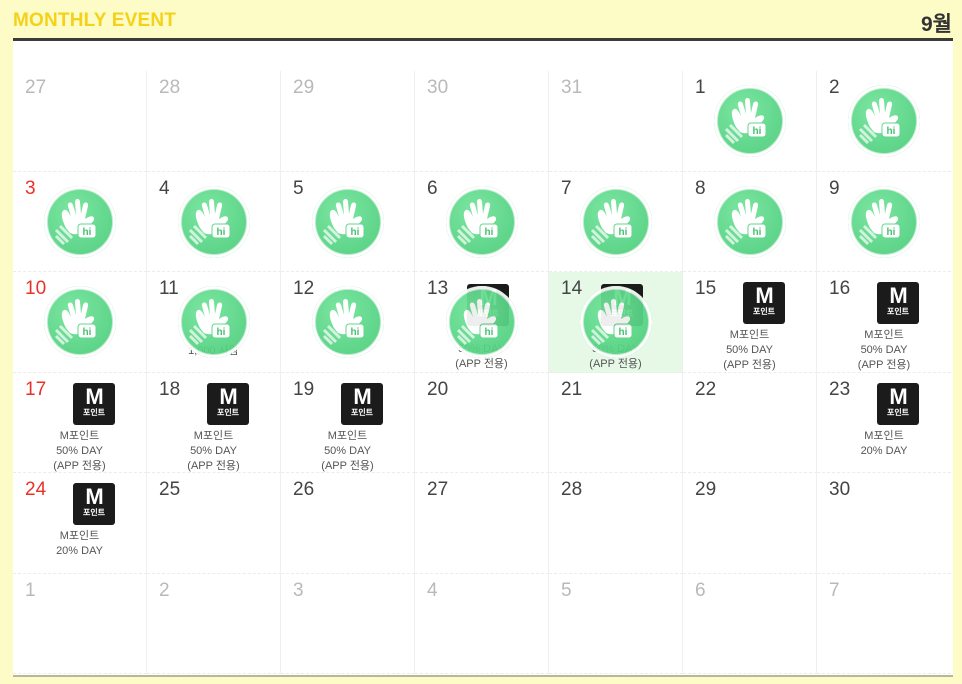 The image size is (962, 684). What do you see at coordinates (80, 523) in the screenshot?
I see `calendar-day-cell: 24 M 포인트 M포인트 20% DAY` at bounding box center [80, 523].